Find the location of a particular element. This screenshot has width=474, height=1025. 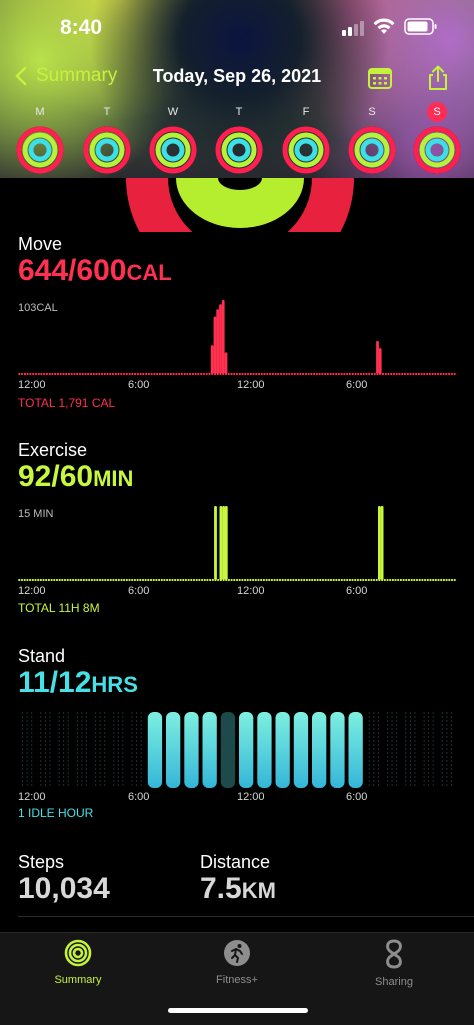

exercise-value-unit: MIN is located at coordinates (113, 478).